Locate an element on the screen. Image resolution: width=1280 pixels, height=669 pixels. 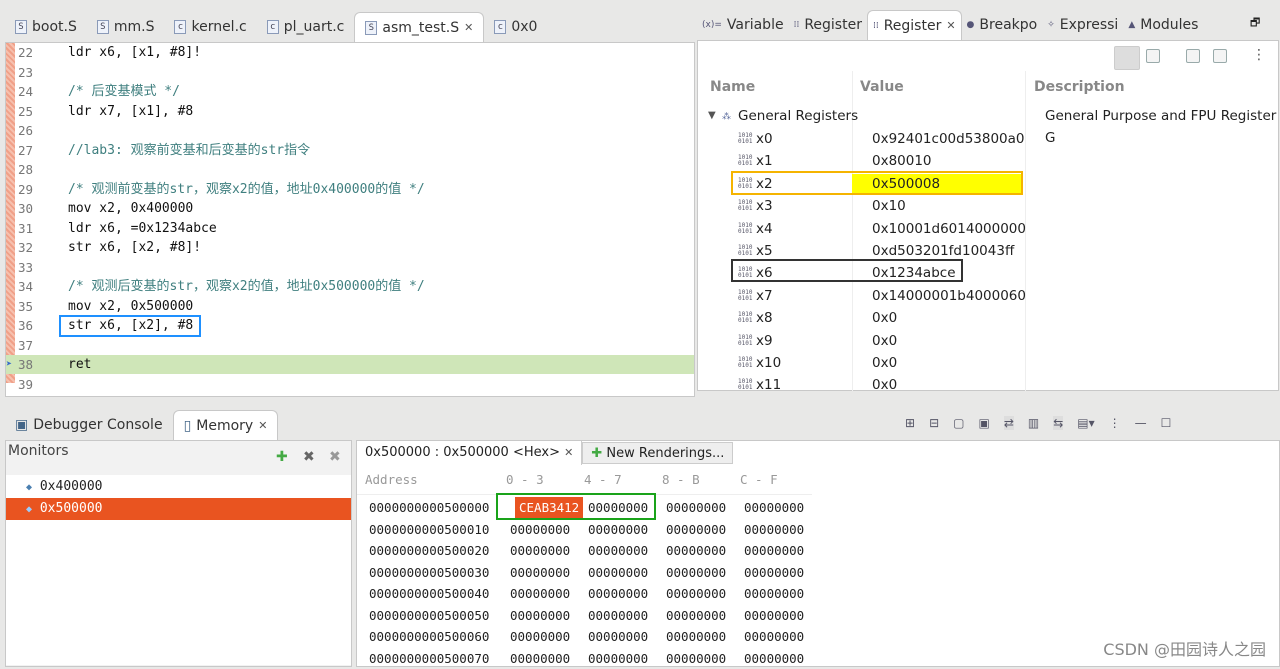
memory-address: 0000000000500060 is located at coordinates (429, 637).